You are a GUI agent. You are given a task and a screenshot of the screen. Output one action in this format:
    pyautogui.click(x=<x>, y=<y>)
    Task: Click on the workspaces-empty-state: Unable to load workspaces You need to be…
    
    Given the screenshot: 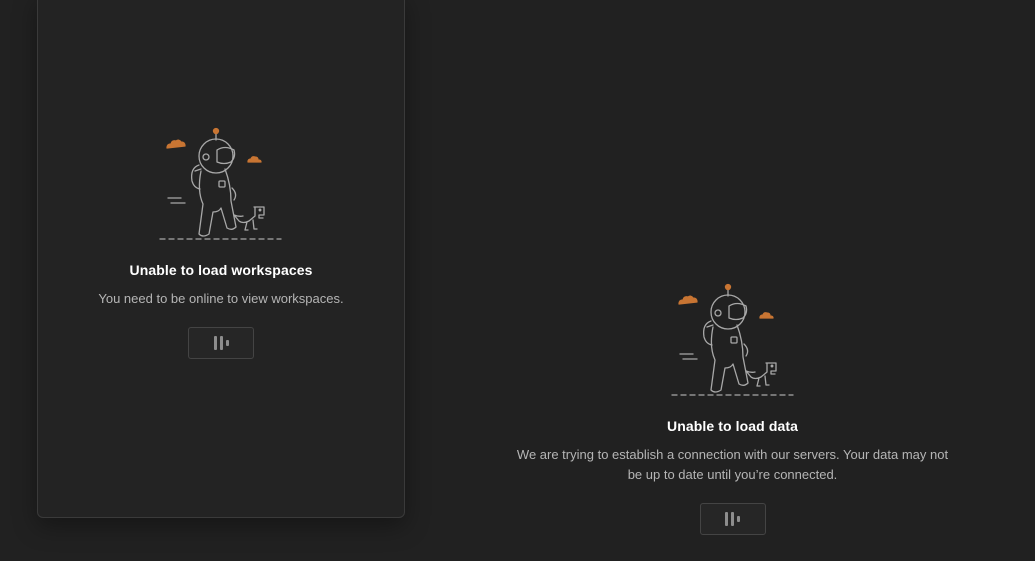 What is the action you would take?
    pyautogui.click(x=221, y=242)
    